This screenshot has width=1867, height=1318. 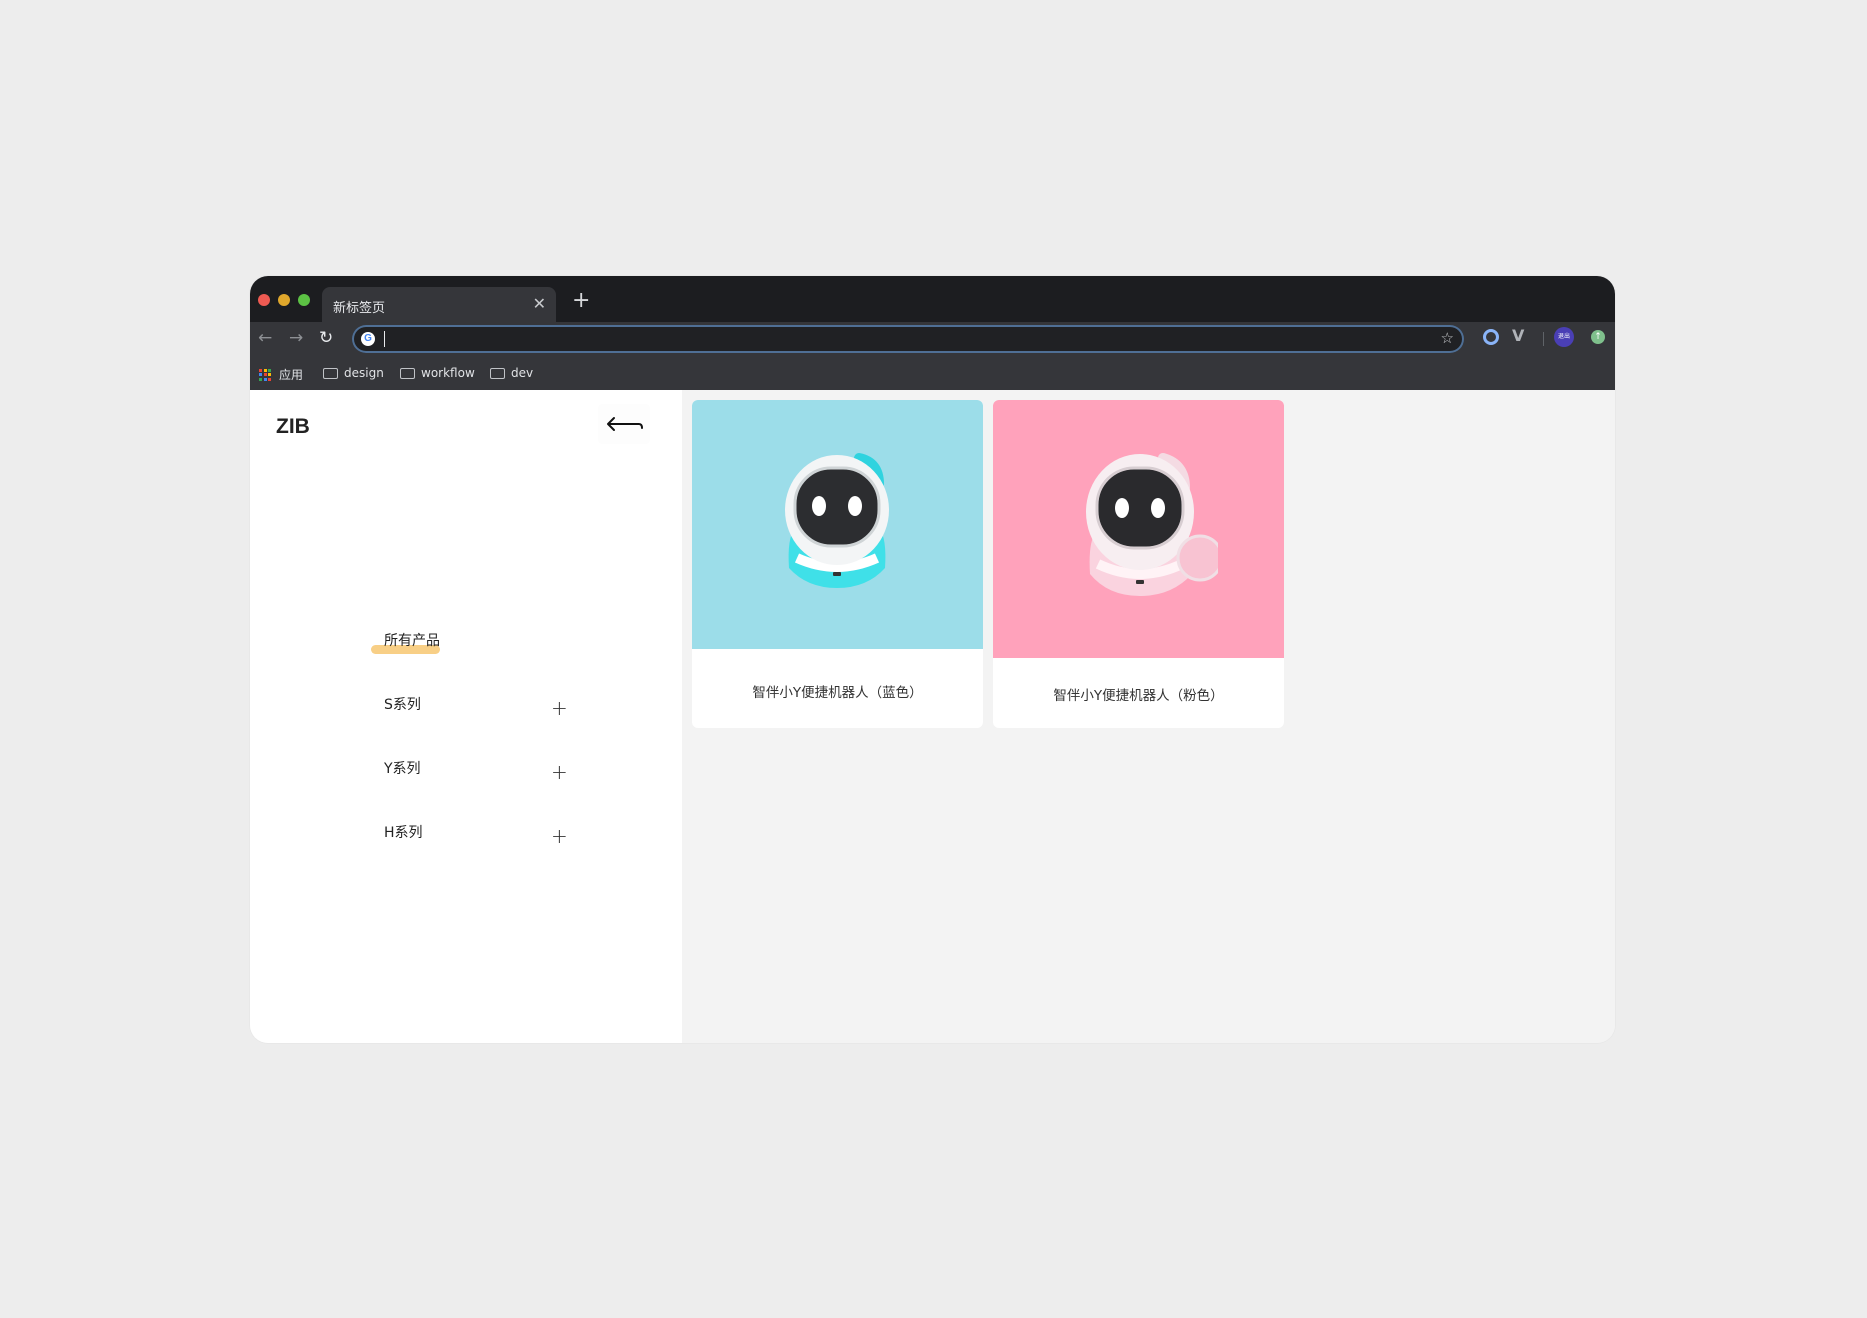 I want to click on bookmark-star-icon: ☆, so click(x=1447, y=338).